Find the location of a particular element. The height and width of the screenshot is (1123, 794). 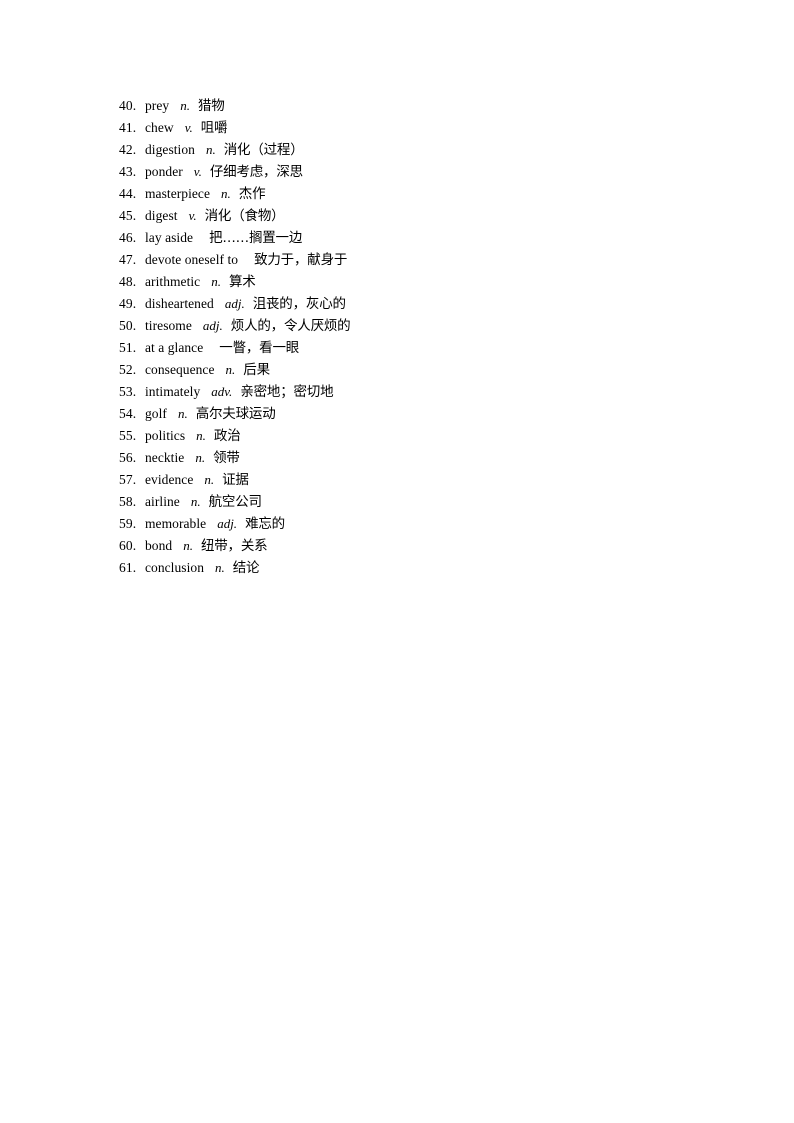

vocabulary-entry: 54. golf n. 高尔夫球运动 is located at coordinates (429, 414).